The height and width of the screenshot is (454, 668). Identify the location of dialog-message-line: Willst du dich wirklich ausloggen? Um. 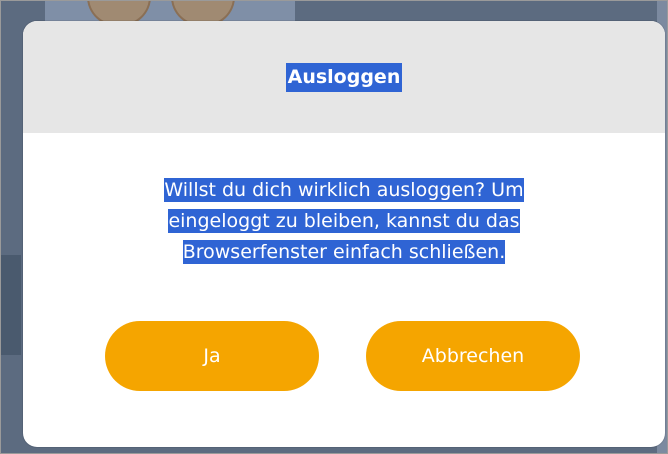
(344, 190).